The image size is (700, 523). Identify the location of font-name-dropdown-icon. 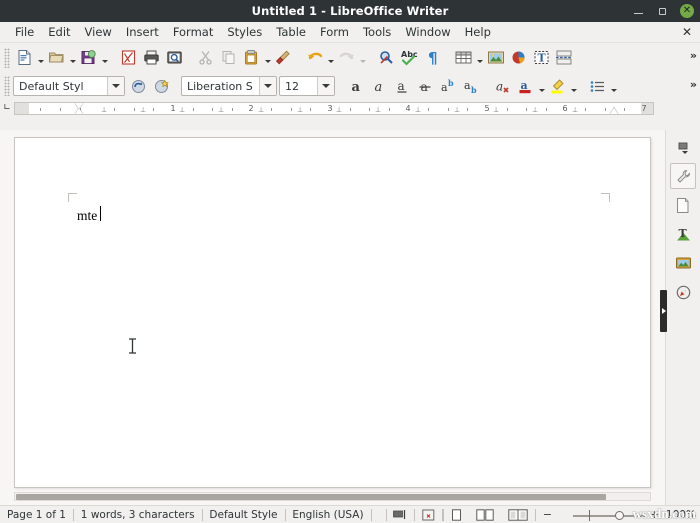
(267, 86).